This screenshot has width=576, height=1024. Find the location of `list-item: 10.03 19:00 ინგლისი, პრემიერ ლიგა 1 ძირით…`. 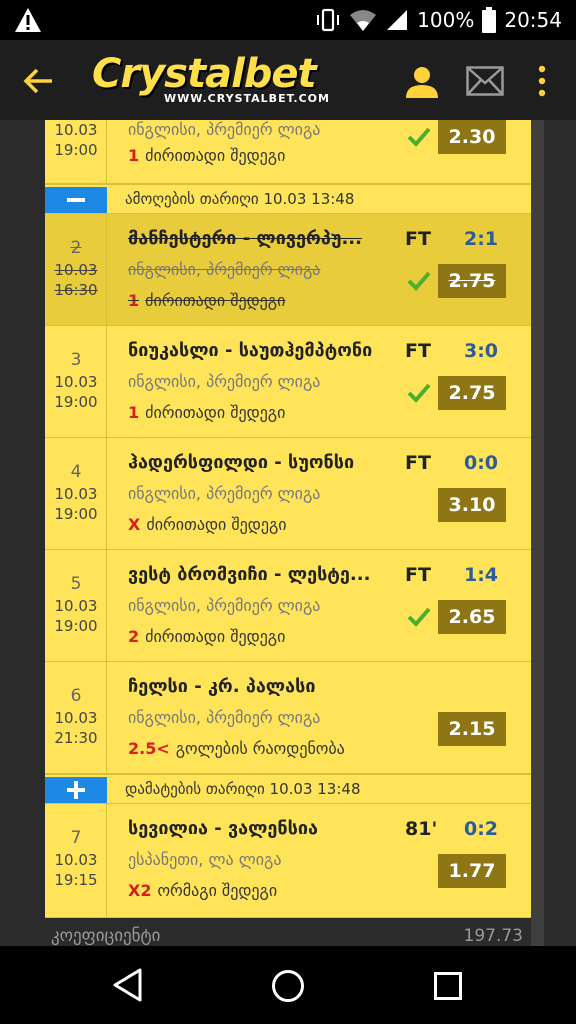

list-item: 10.03 19:00 ინგლისი, პრემიერ ლიგა 1 ძირით… is located at coordinates (288, 152).